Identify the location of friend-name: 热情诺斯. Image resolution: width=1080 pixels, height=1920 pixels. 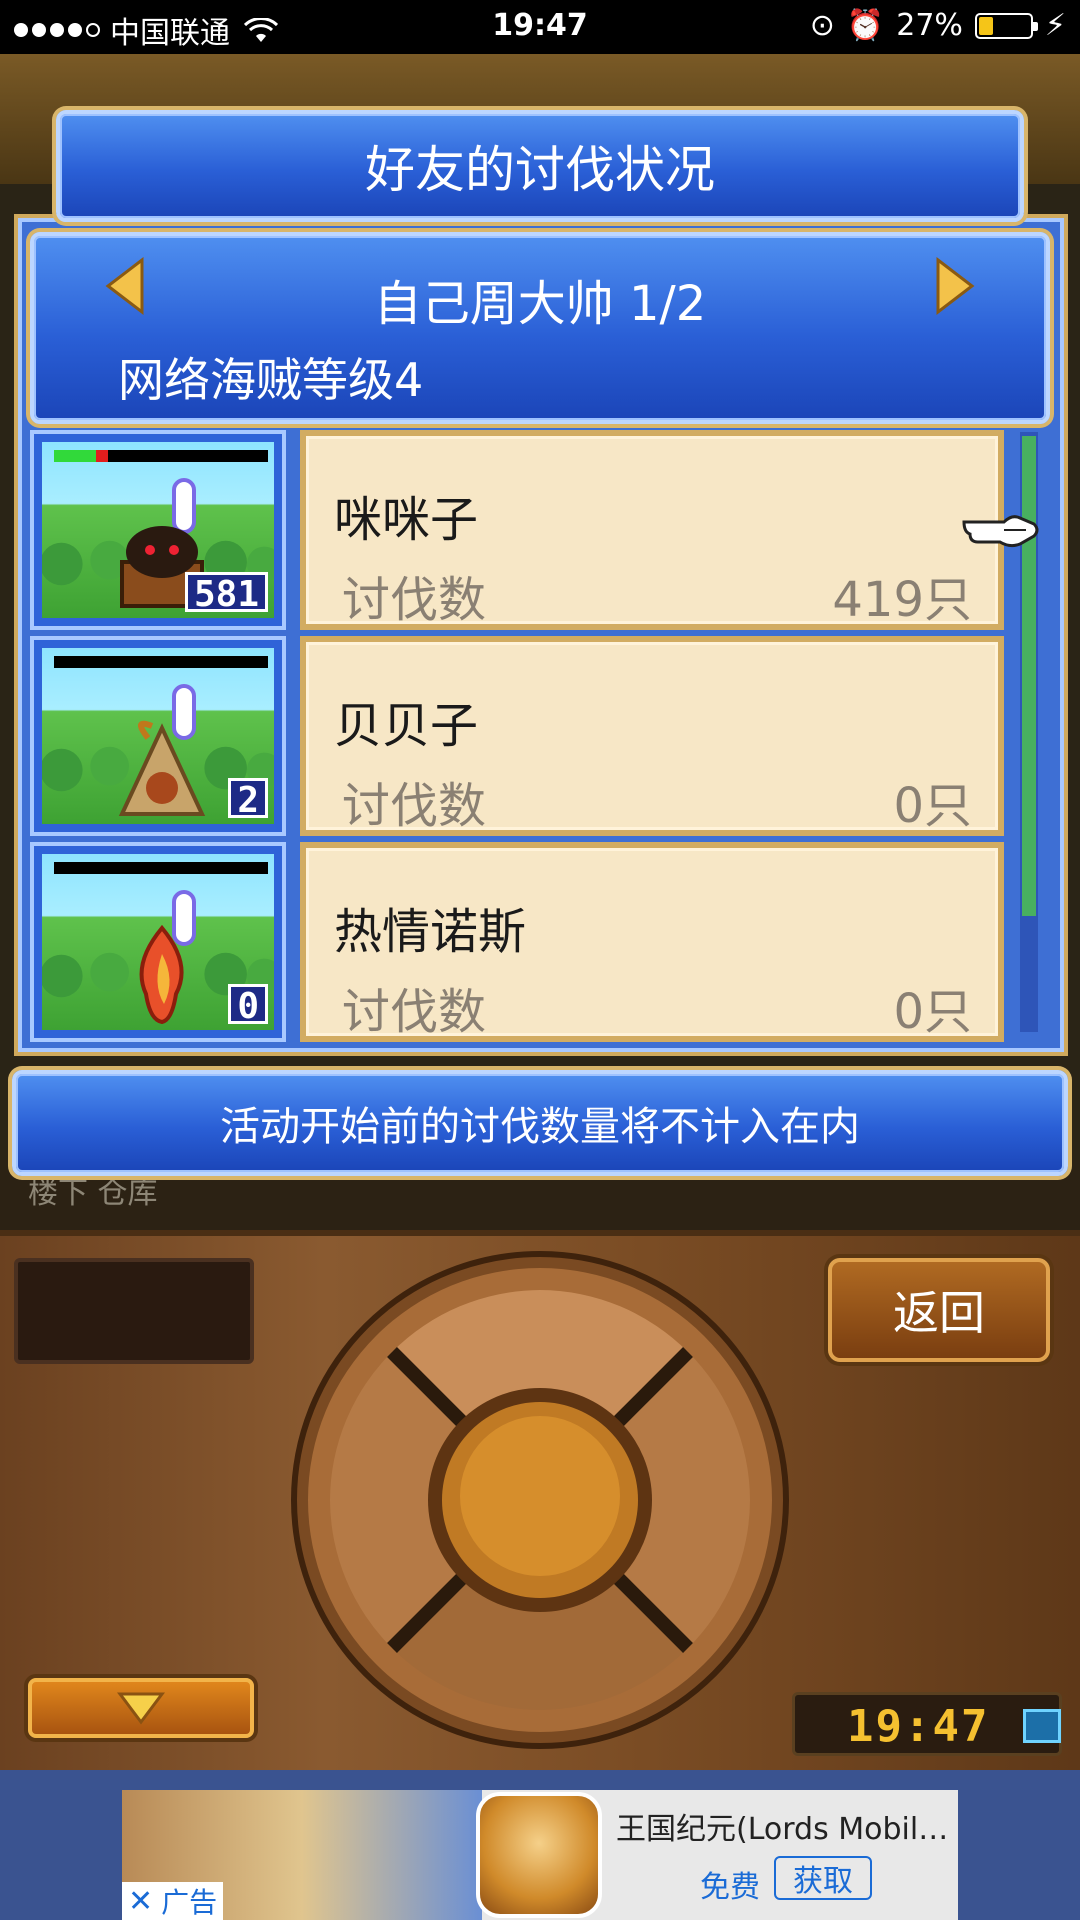
(430, 932).